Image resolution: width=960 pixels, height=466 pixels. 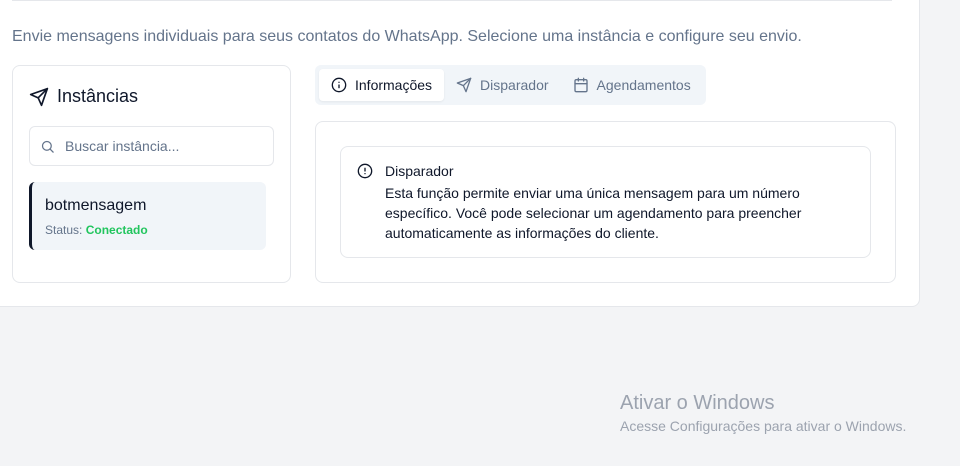 I want to click on calendar-icon, so click(x=581, y=85).